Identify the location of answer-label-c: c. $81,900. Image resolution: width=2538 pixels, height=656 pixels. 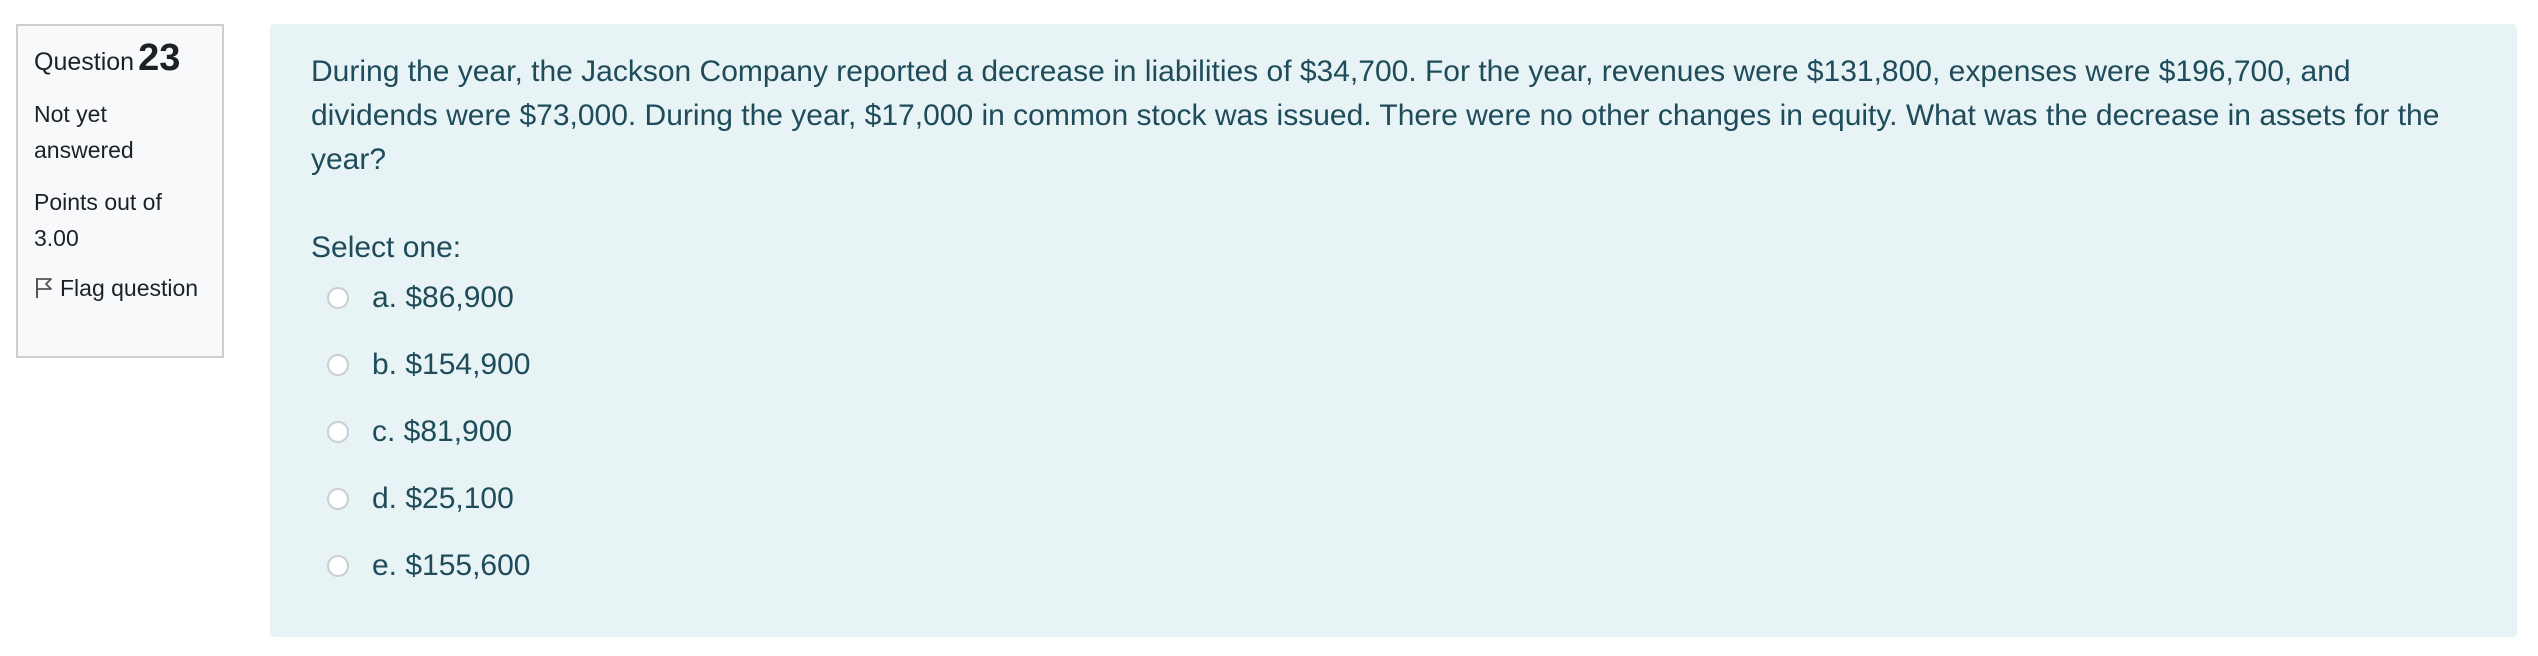
(442, 432).